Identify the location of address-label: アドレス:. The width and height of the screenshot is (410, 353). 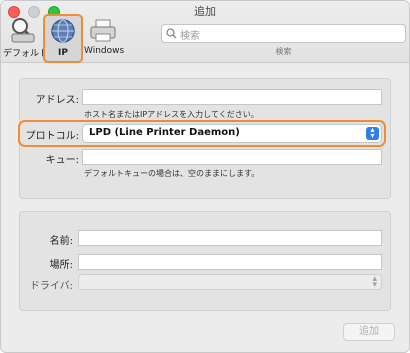
(57, 100).